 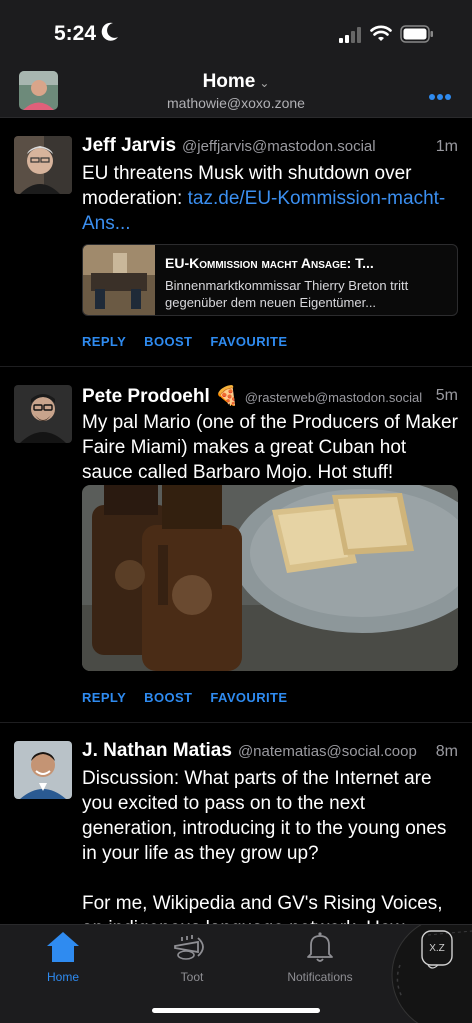 What do you see at coordinates (63, 950) in the screenshot?
I see `house-icon` at bounding box center [63, 950].